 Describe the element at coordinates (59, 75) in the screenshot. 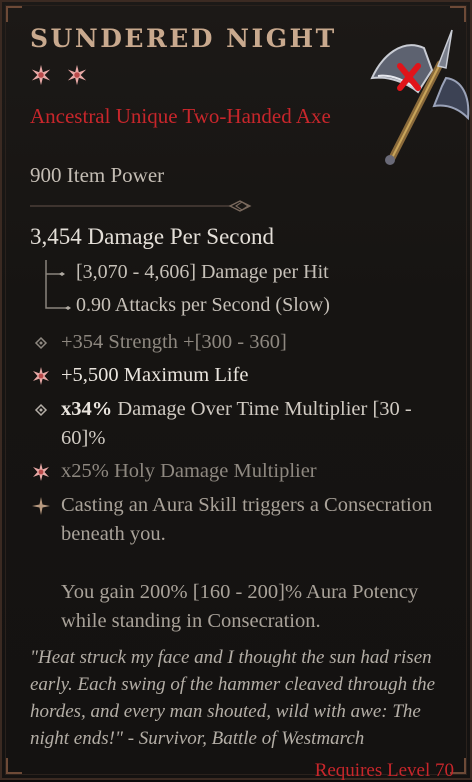

I see `item-stars` at that location.